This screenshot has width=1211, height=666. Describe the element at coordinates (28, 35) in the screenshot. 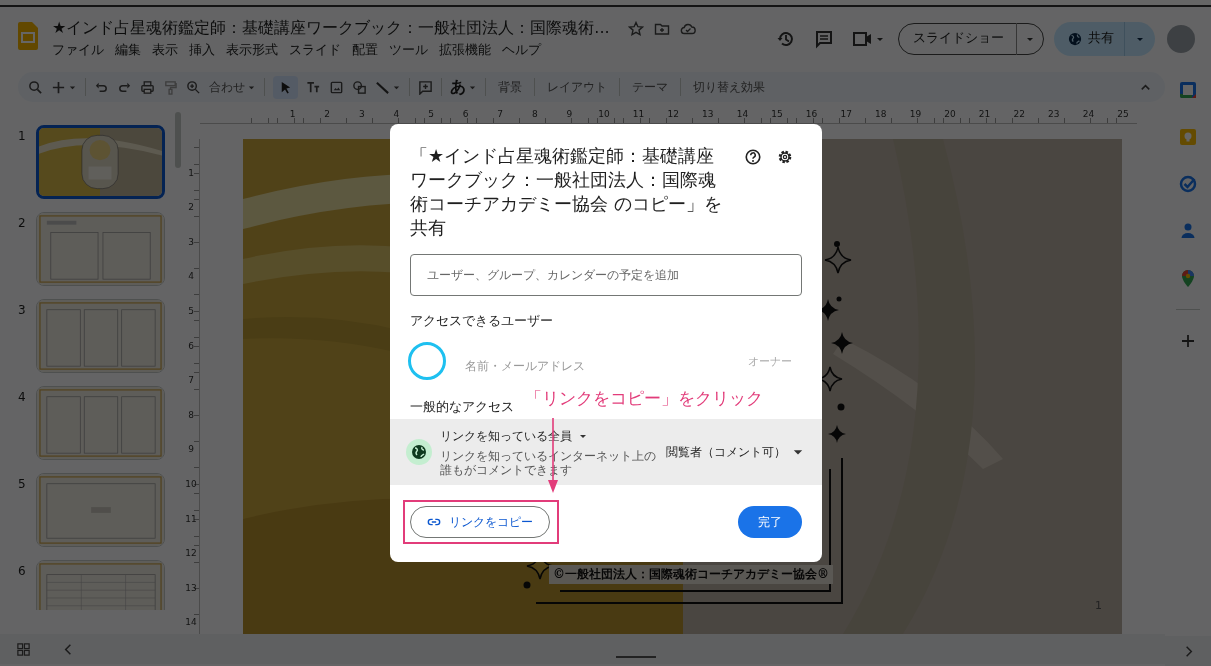

I see `slides-logo-icon` at that location.